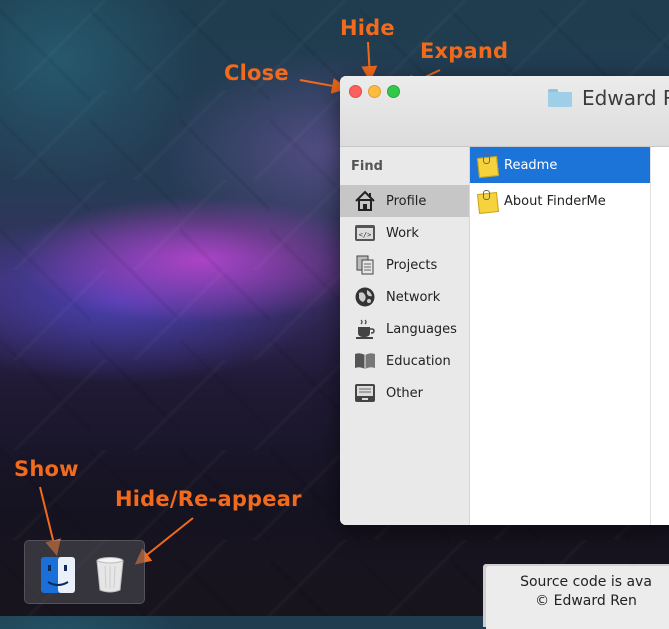 The image size is (669, 629). I want to click on sidebar-item-label: Network, so click(413, 297).